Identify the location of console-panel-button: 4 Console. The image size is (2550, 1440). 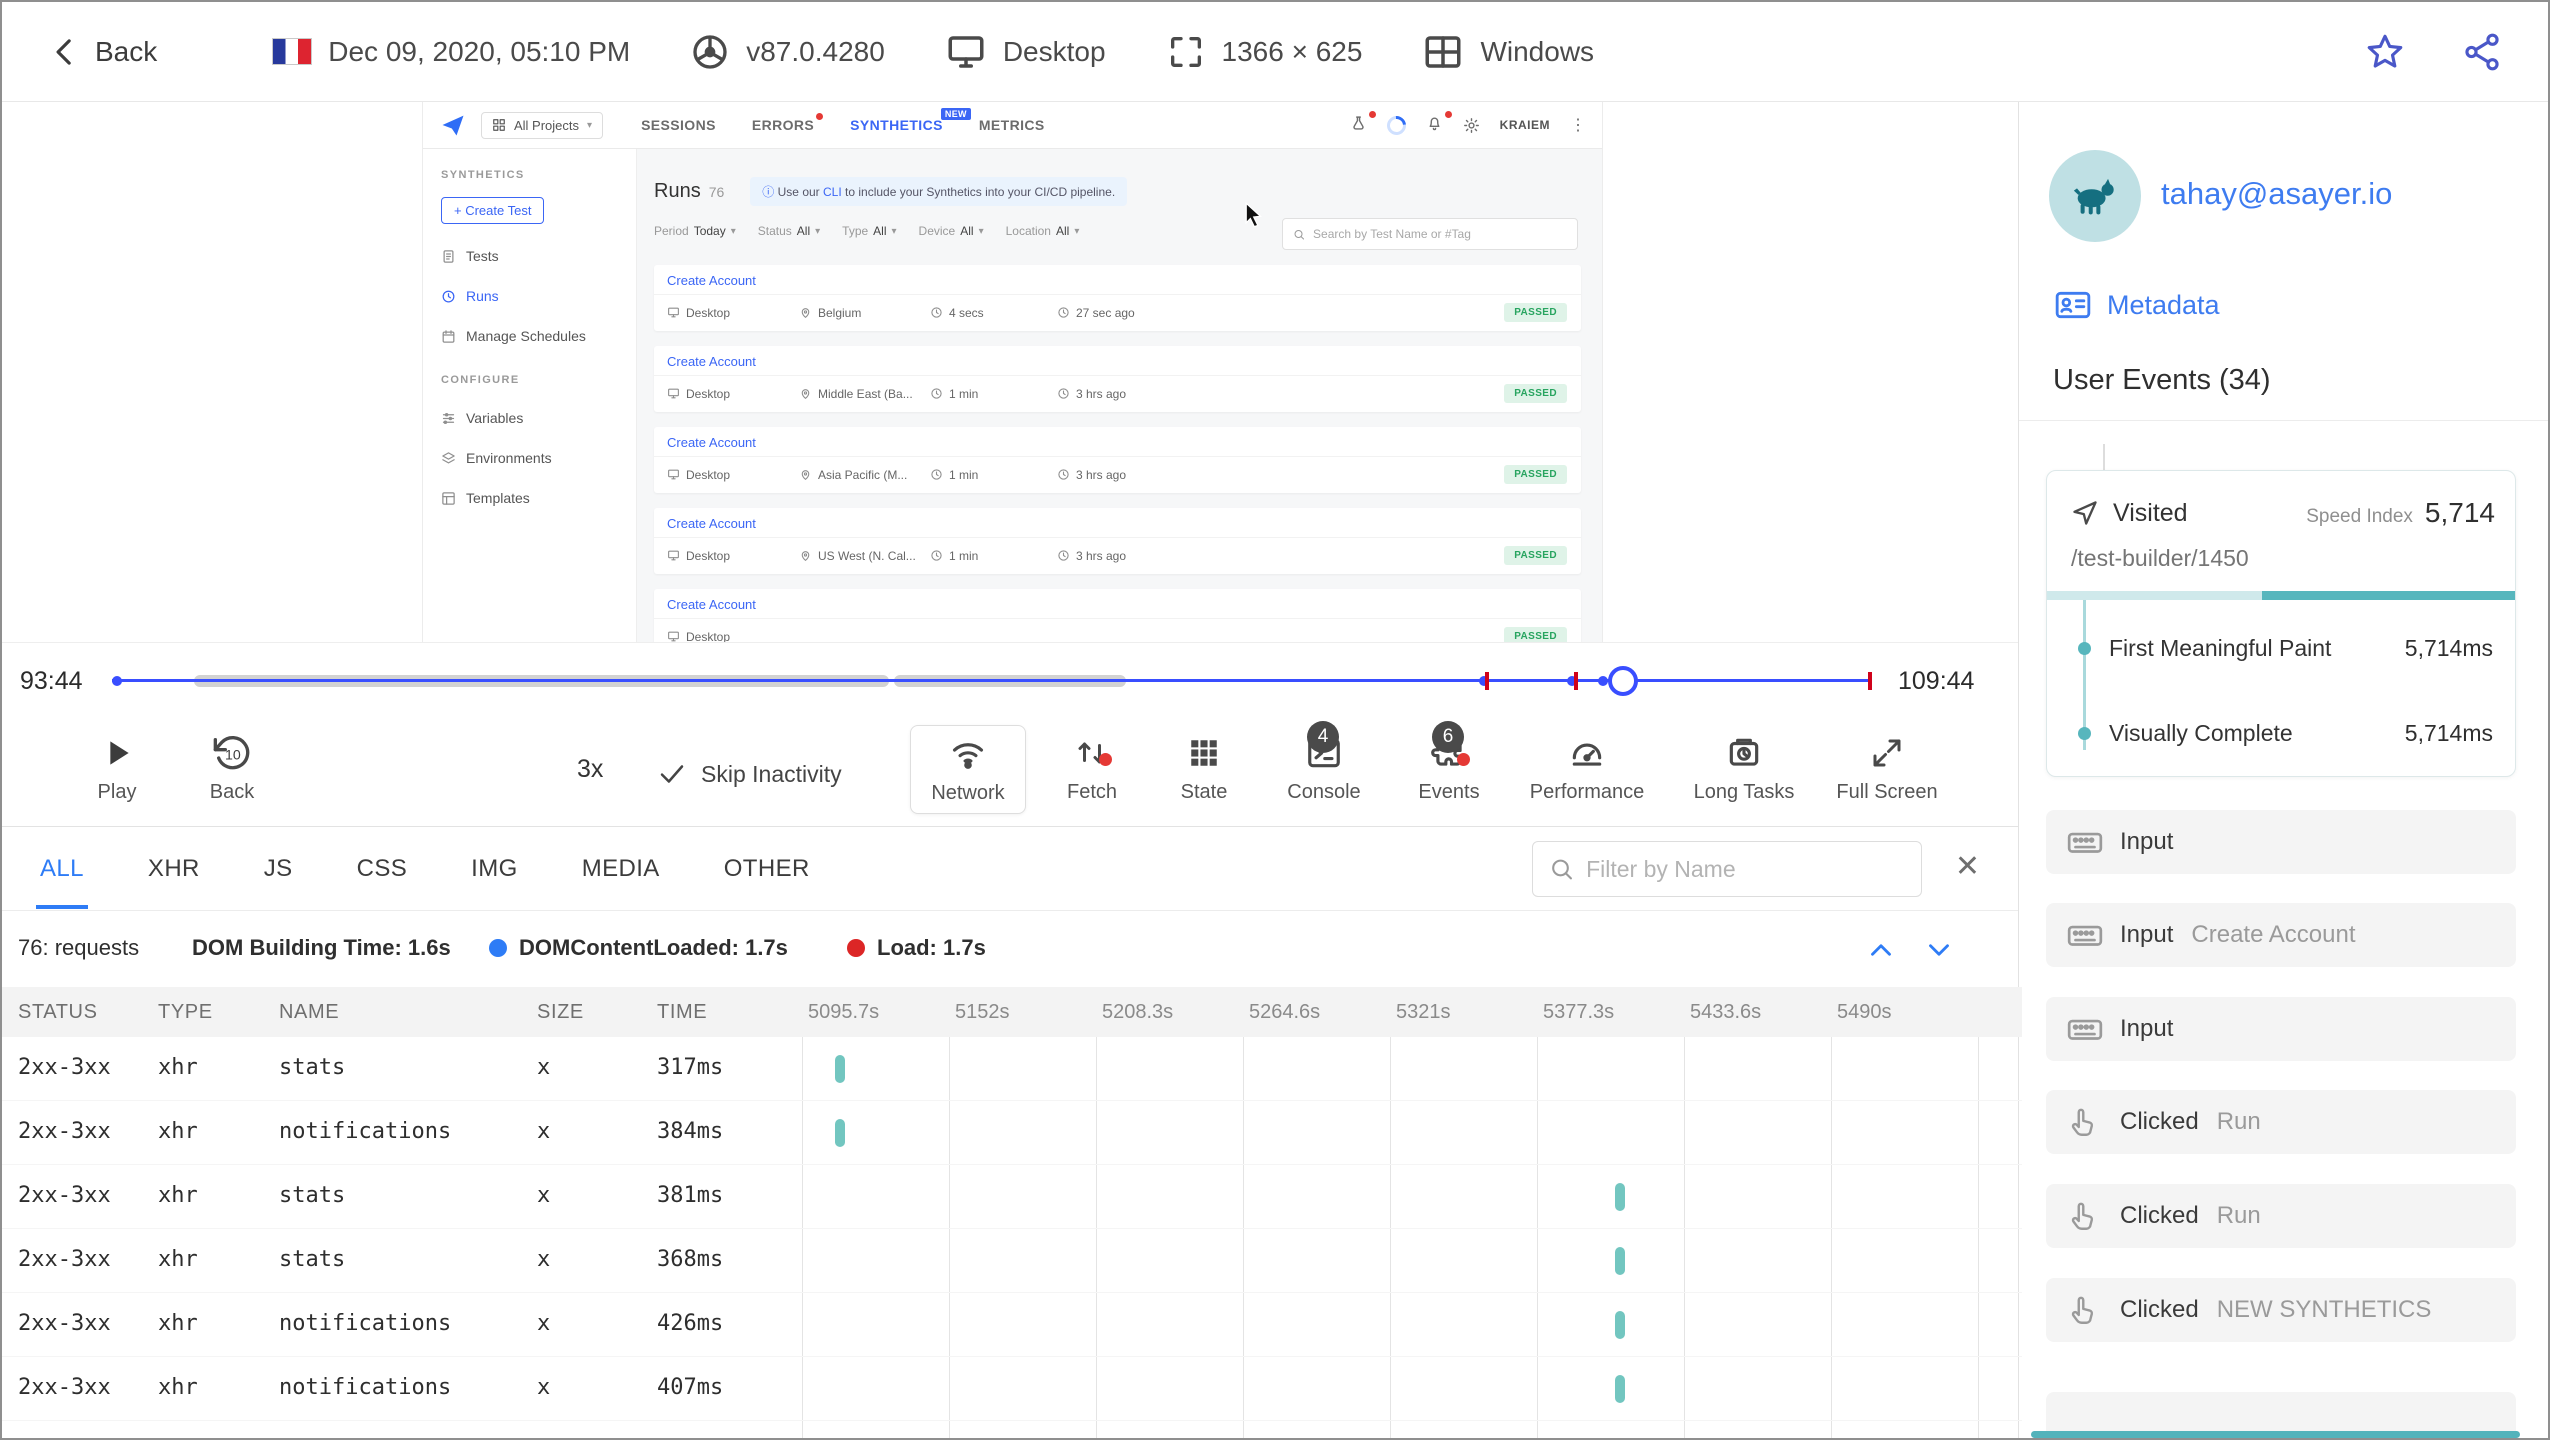
(1324, 762).